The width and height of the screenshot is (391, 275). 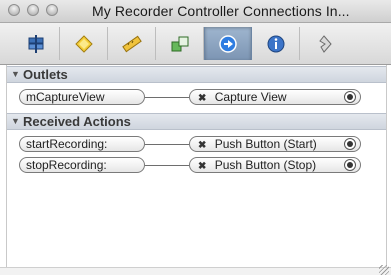 I want to click on window-bottom-bar, so click(x=195, y=270).